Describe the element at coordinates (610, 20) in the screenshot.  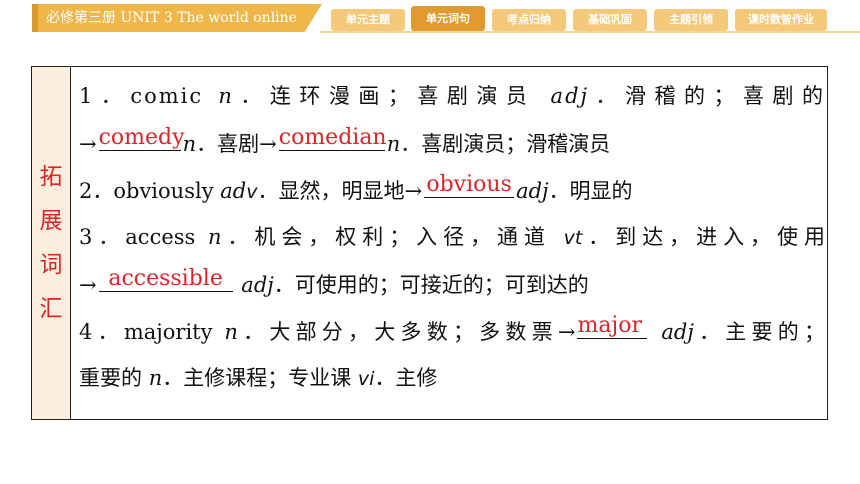
I see `tab-basic-practice: 基础巩固` at that location.